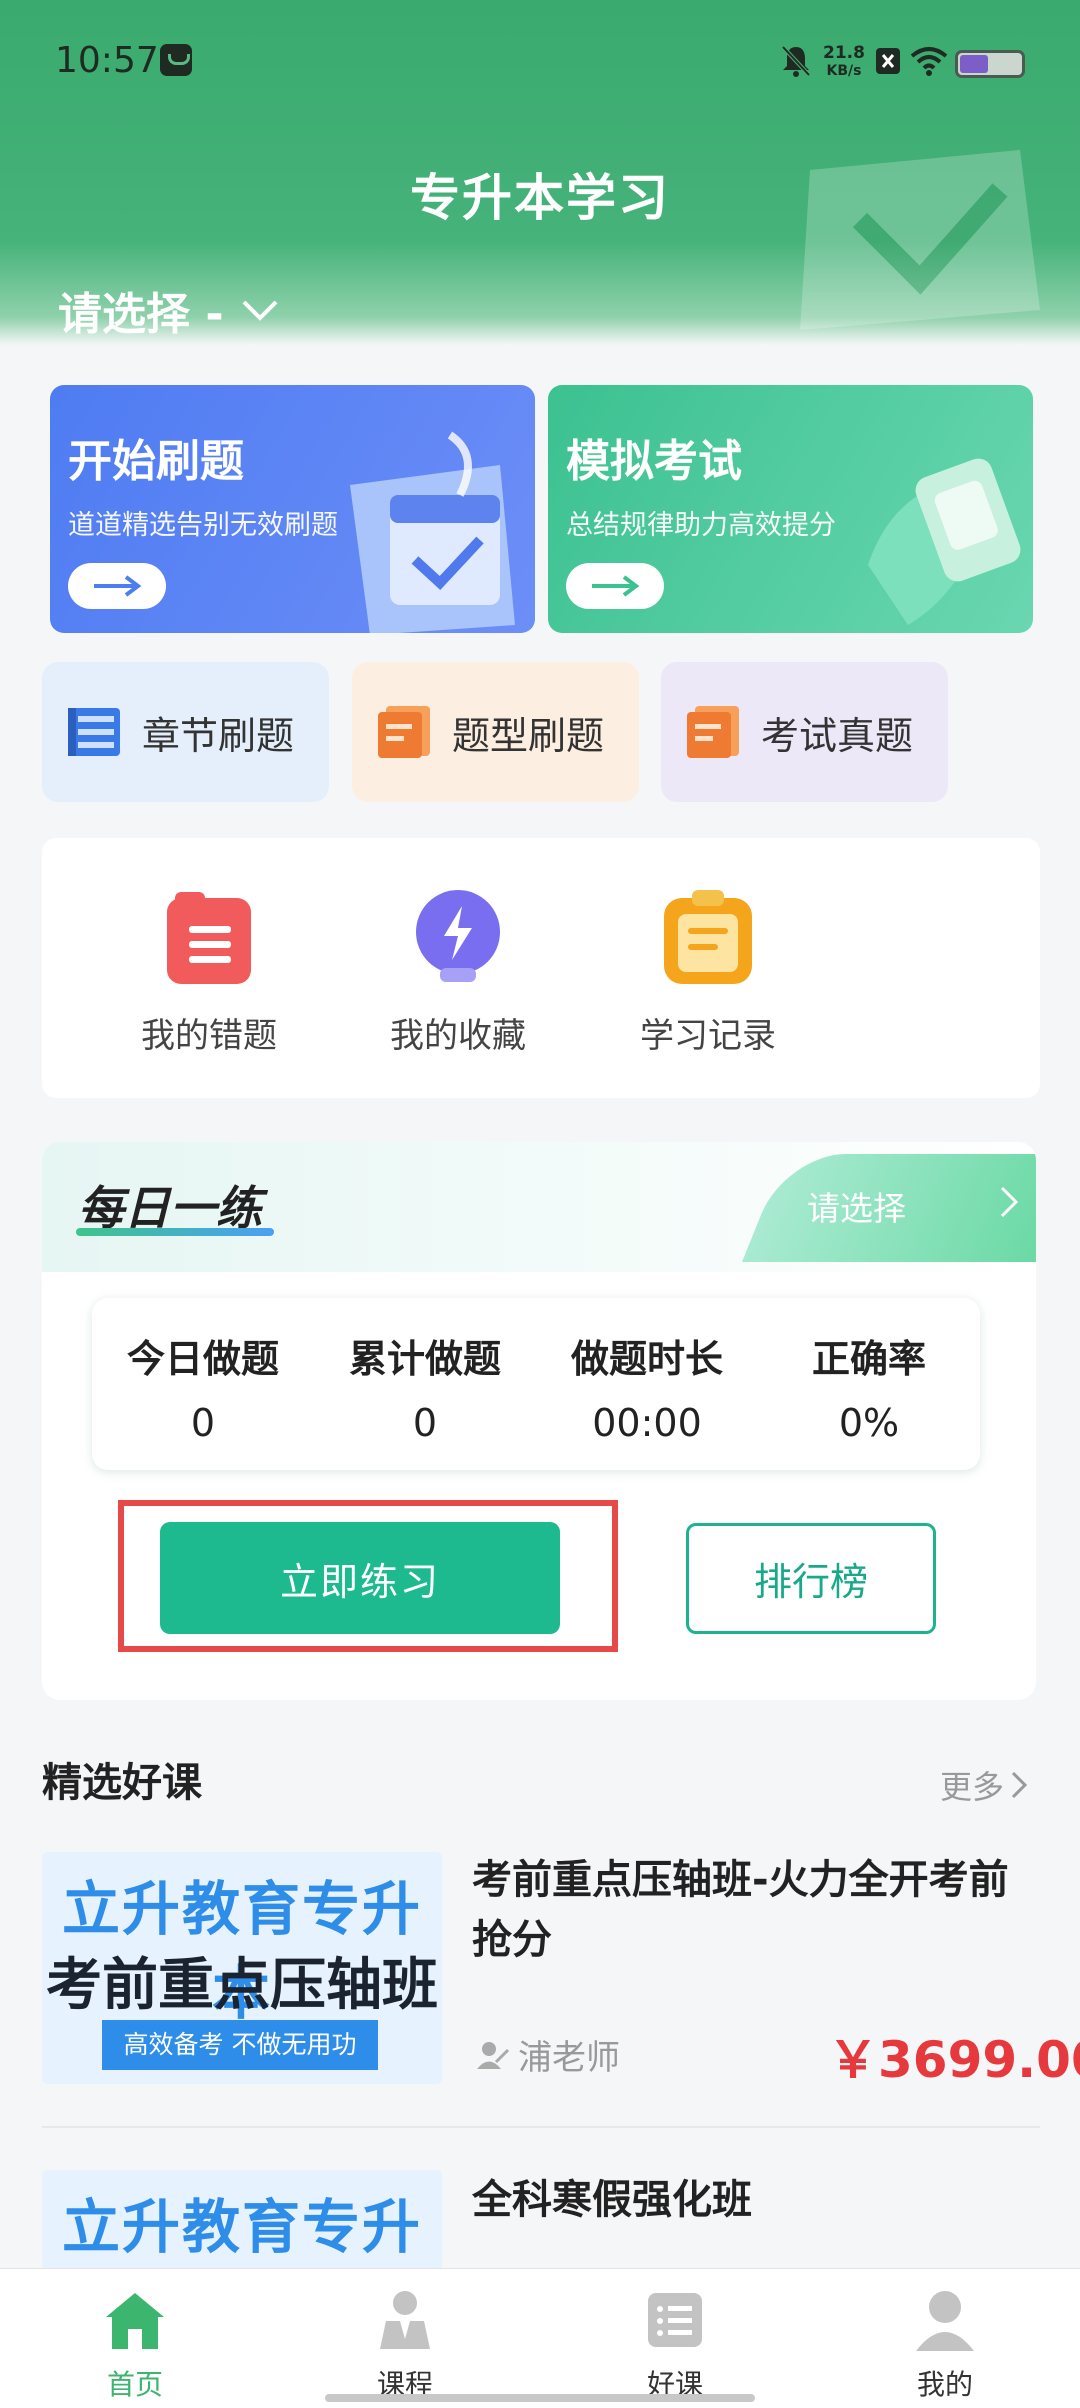  Describe the element at coordinates (541, 2127) in the screenshot. I see `course-divider` at that location.